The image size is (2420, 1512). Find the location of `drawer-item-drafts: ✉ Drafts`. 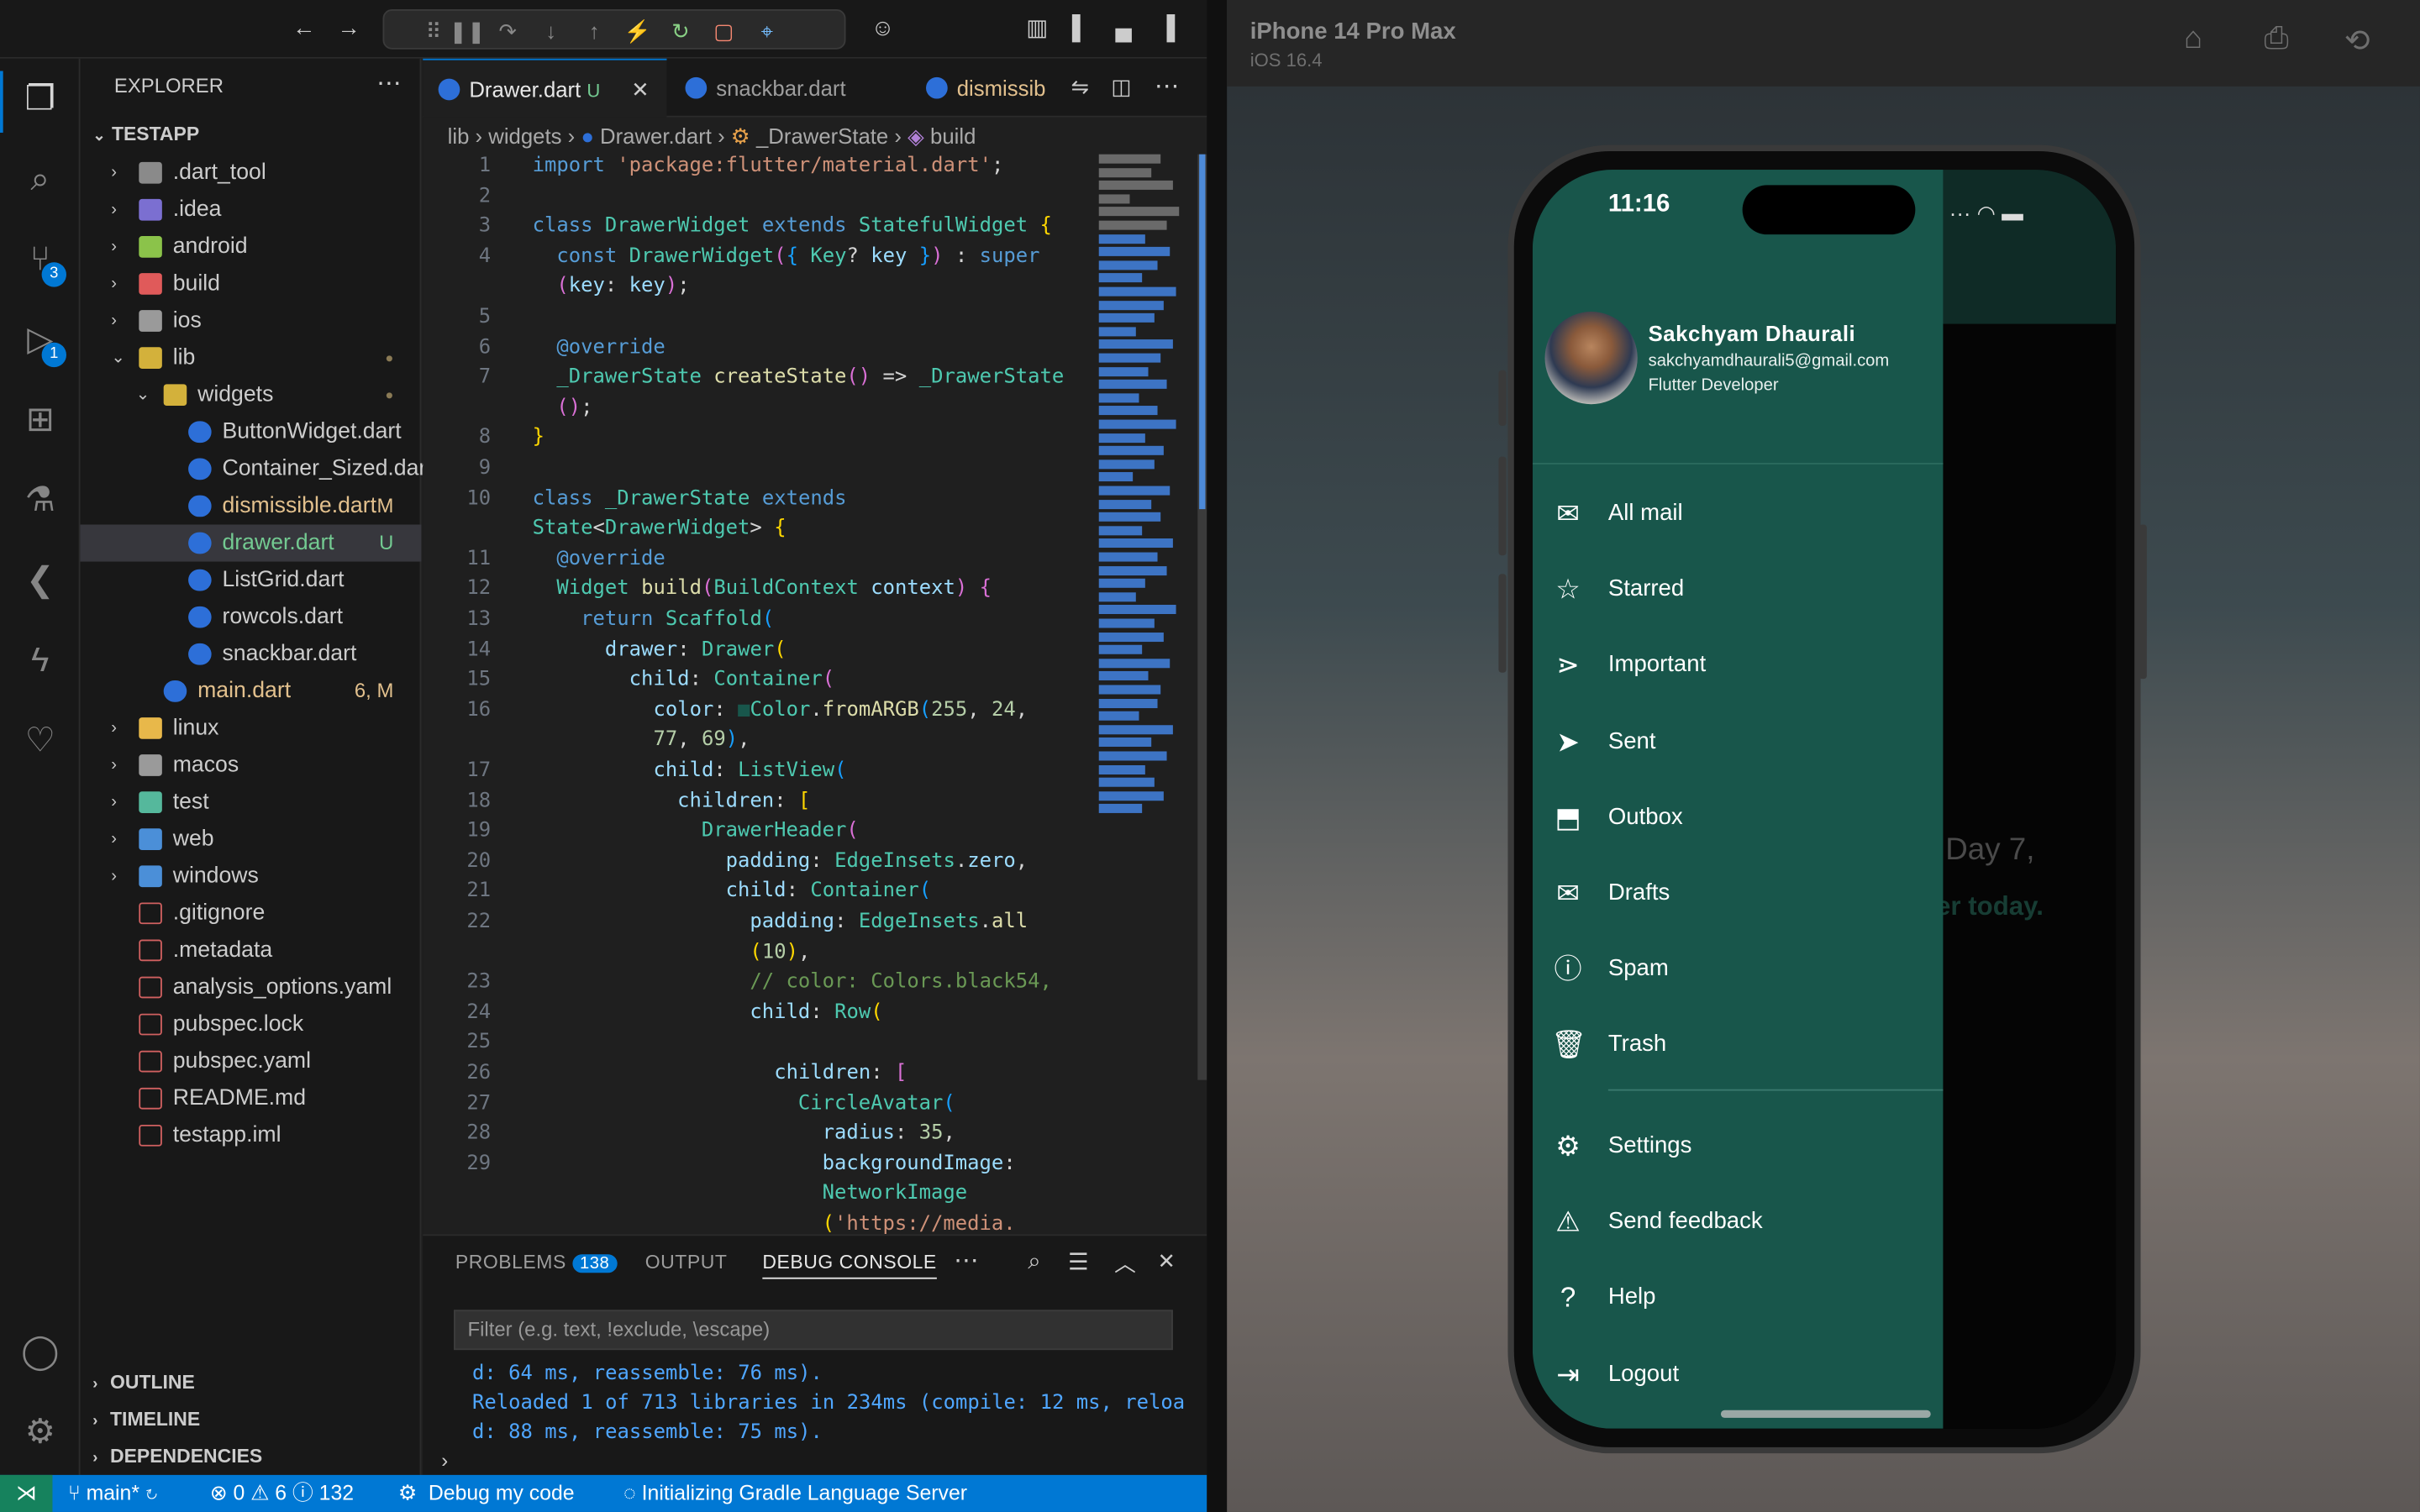

drawer-item-drafts: ✉ Drafts is located at coordinates (1739, 891).